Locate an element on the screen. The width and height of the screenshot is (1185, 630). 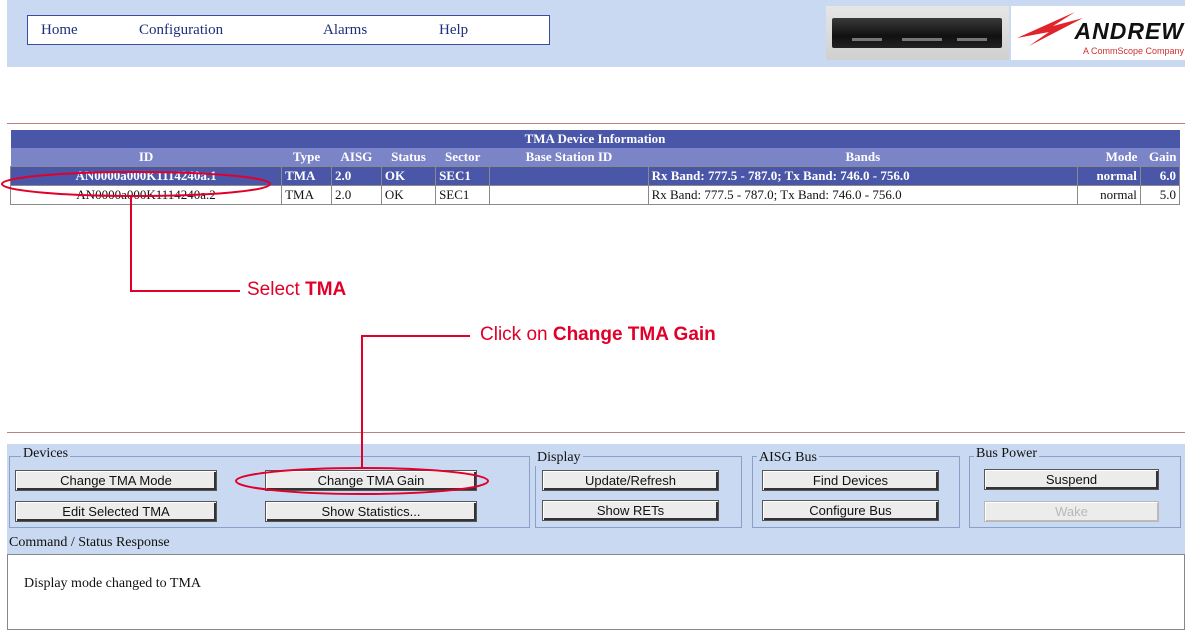
logo-text: ANDREW is located at coordinates (1129, 31).